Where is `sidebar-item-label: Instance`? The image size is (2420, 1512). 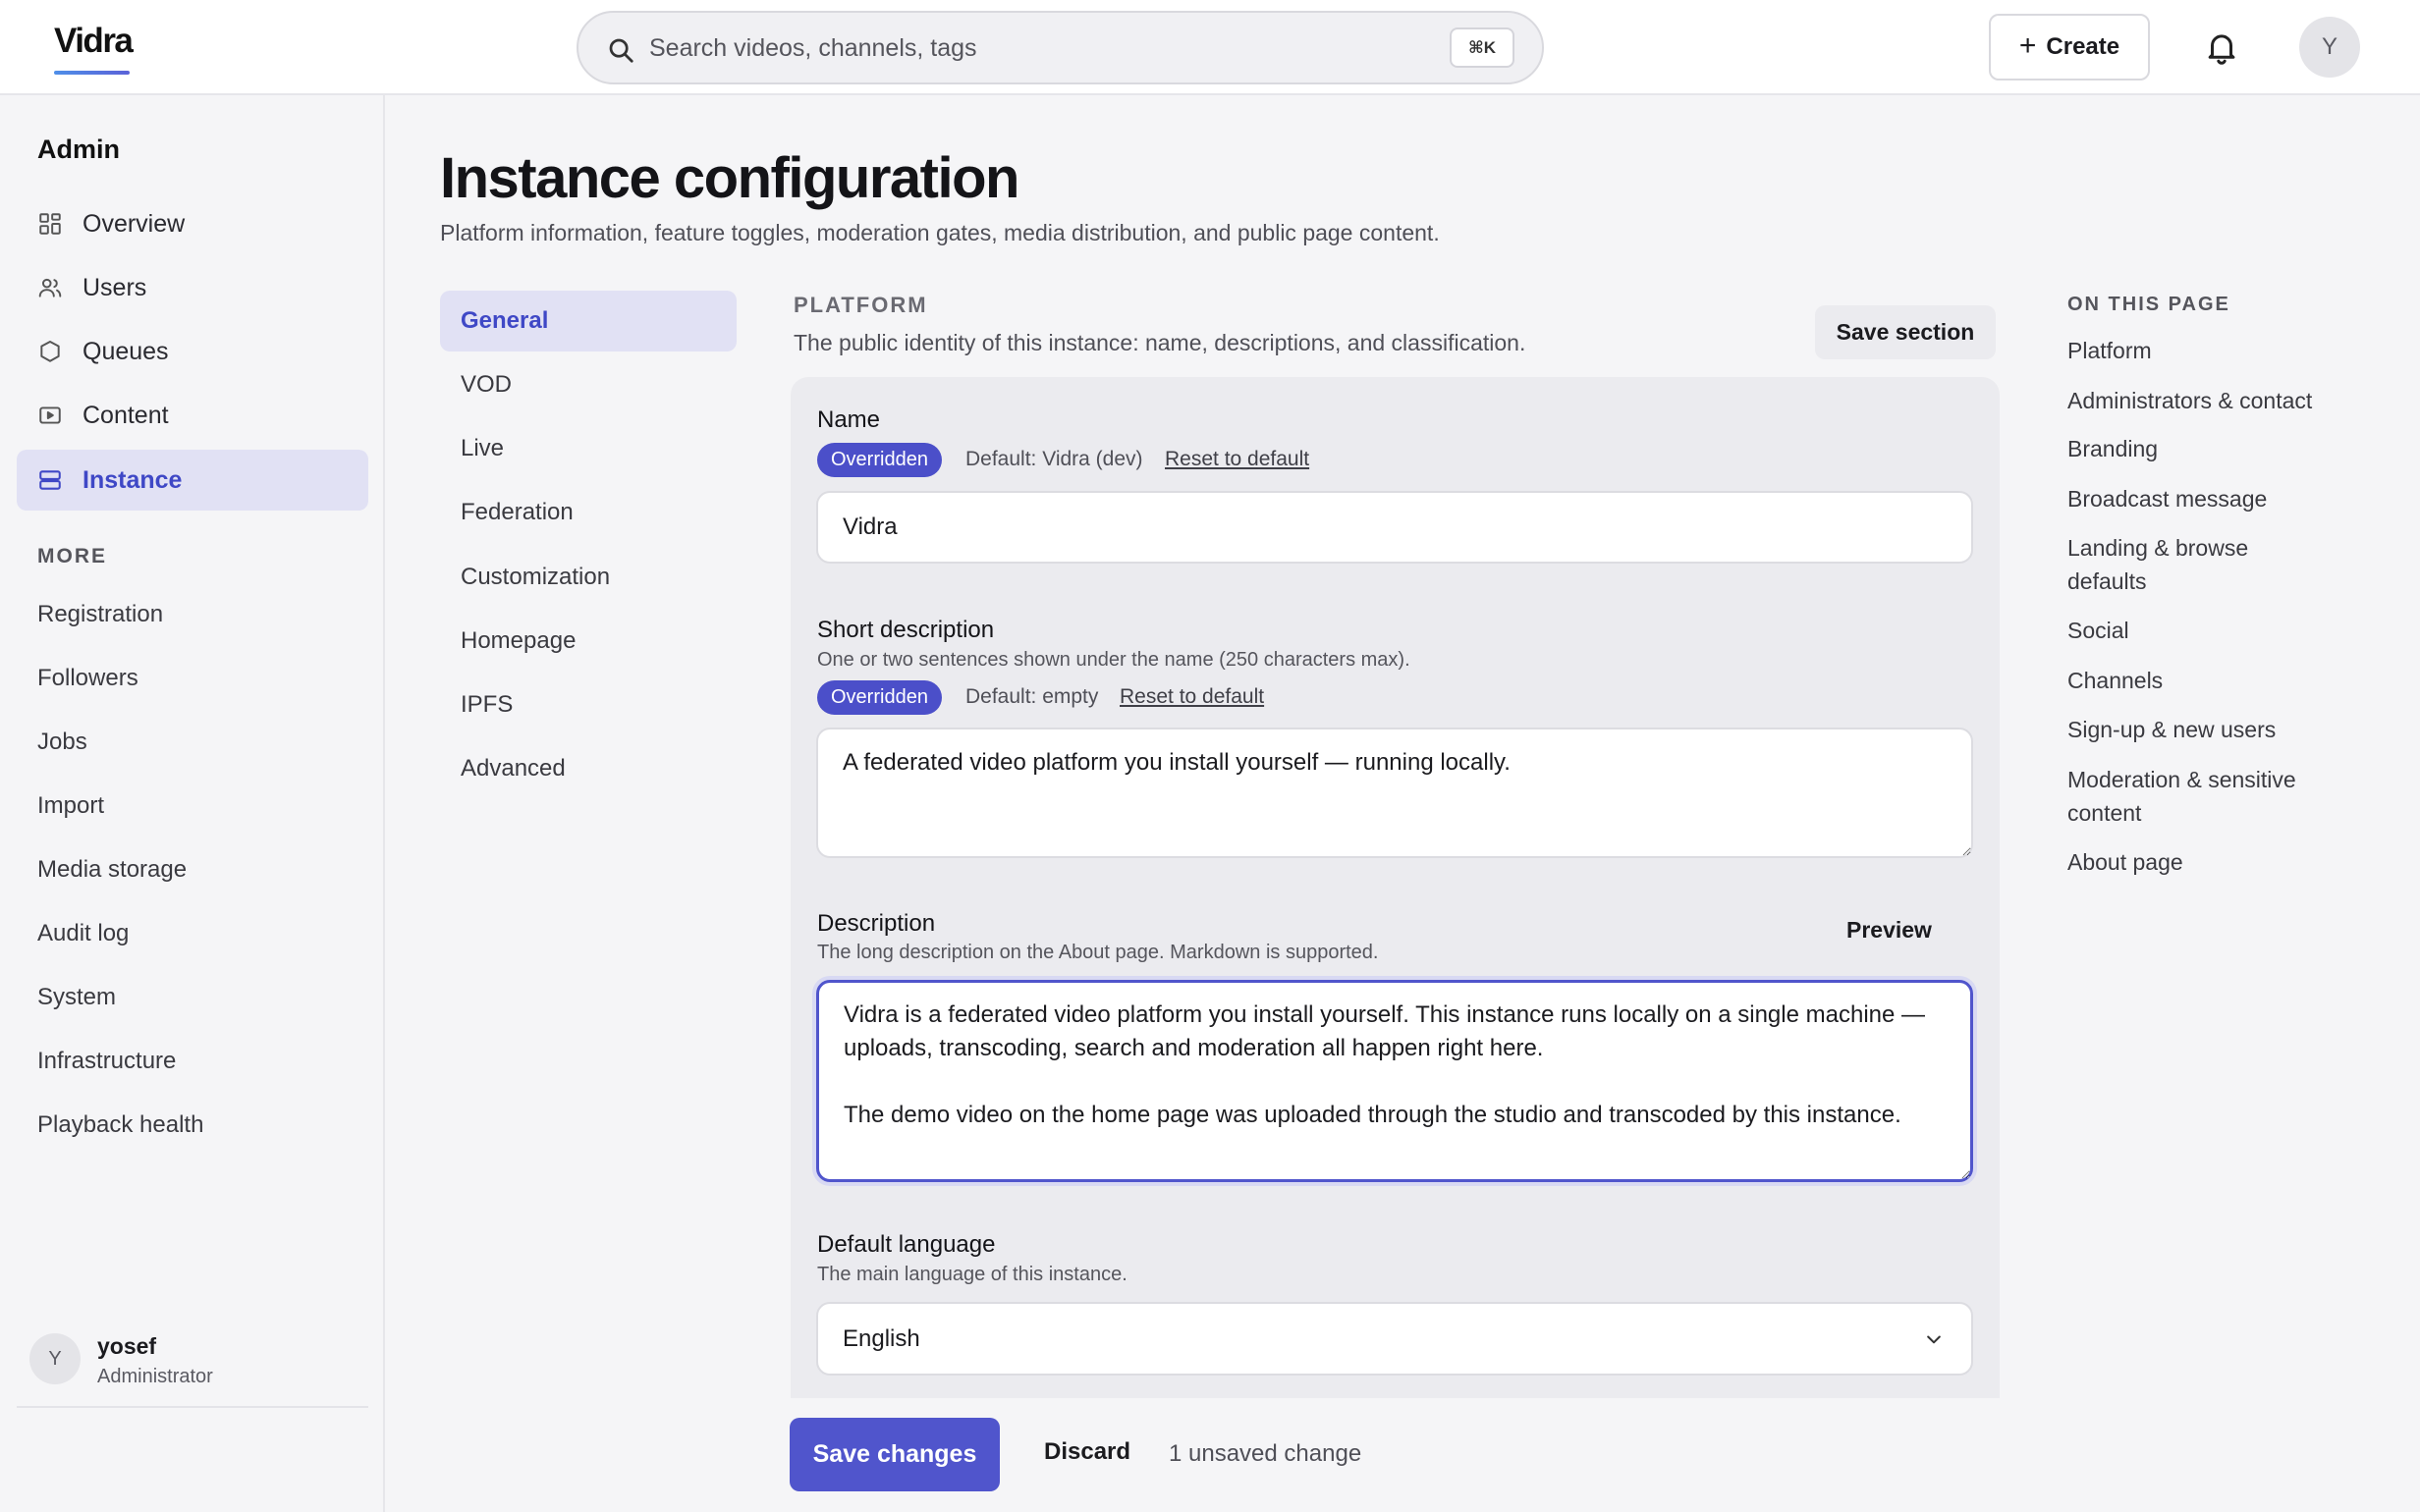 sidebar-item-label: Instance is located at coordinates (132, 480).